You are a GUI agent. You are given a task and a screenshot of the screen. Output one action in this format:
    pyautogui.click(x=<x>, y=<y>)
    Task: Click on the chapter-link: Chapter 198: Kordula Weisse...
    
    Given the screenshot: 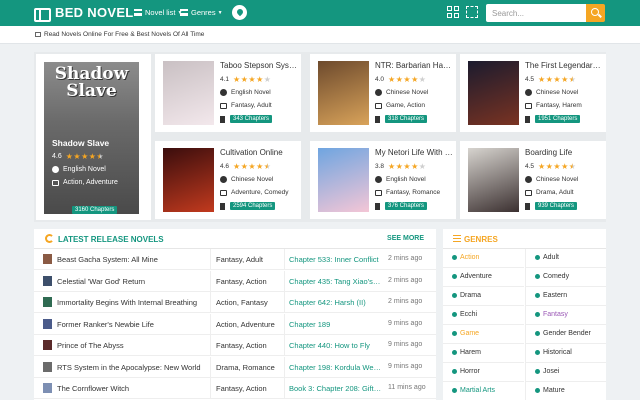 What is the action you would take?
    pyautogui.click(x=333, y=367)
    